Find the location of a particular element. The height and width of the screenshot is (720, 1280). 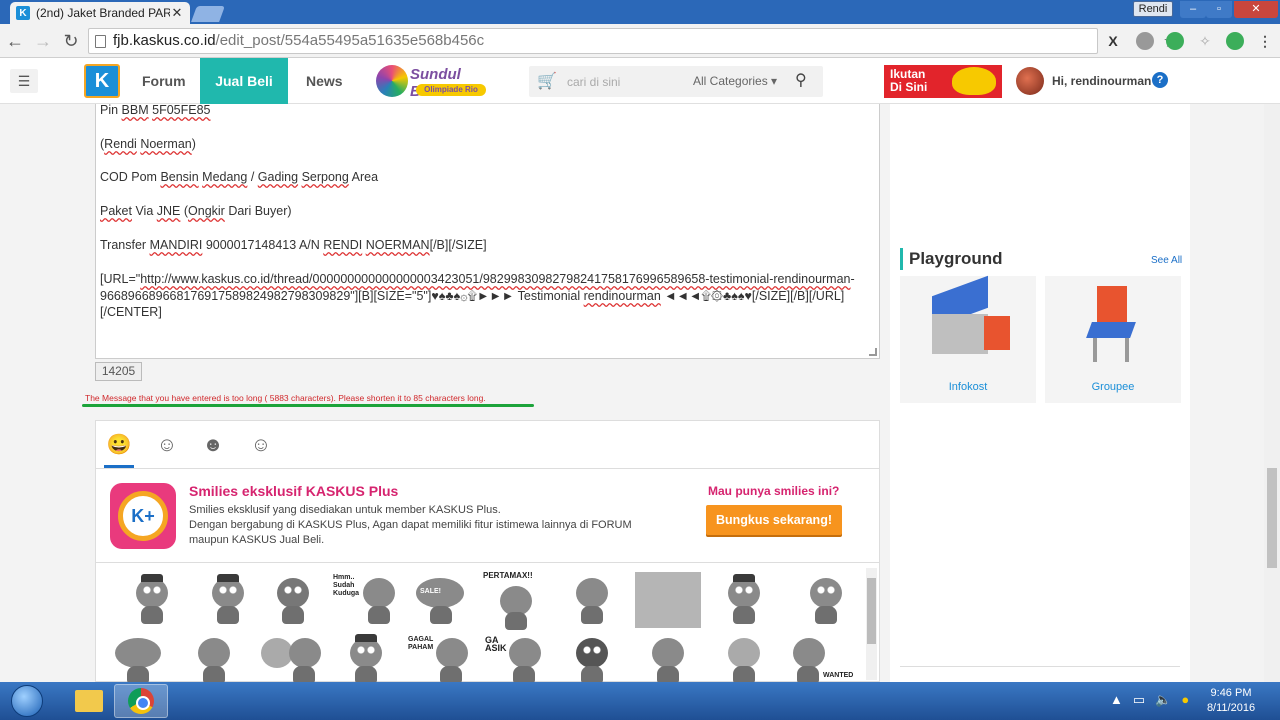

extension-puzzle-icon: ✧ is located at coordinates (1205, 41).